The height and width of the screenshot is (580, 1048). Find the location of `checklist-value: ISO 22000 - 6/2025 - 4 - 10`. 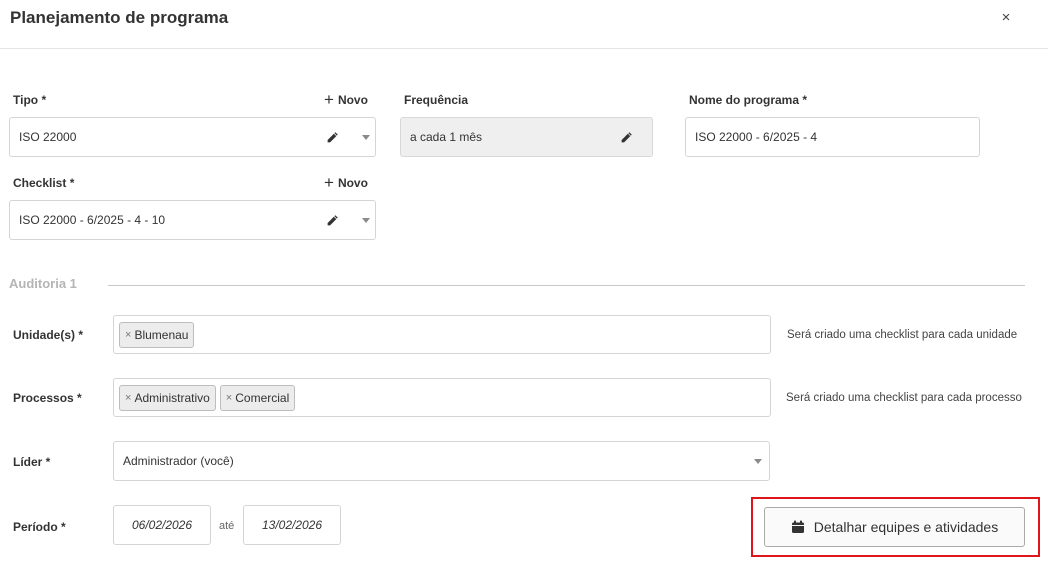

checklist-value: ISO 22000 - 6/2025 - 4 - 10 is located at coordinates (92, 220).